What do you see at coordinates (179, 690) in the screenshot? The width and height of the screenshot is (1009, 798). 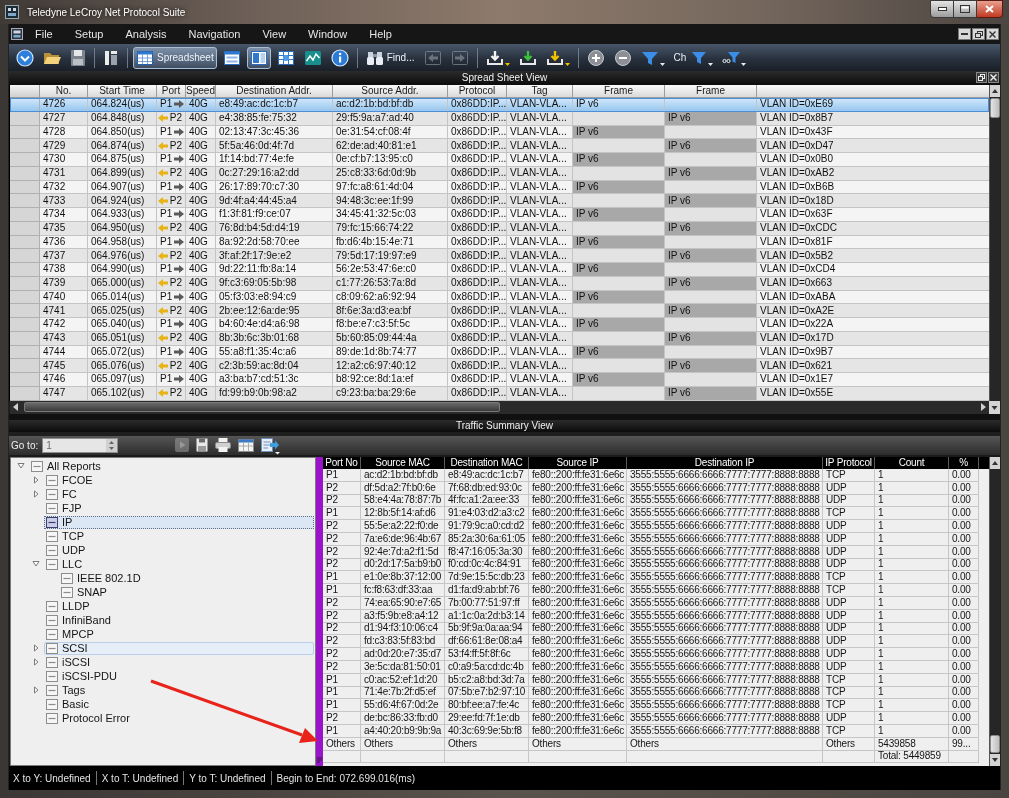 I see `tree-item: Tags` at bounding box center [179, 690].